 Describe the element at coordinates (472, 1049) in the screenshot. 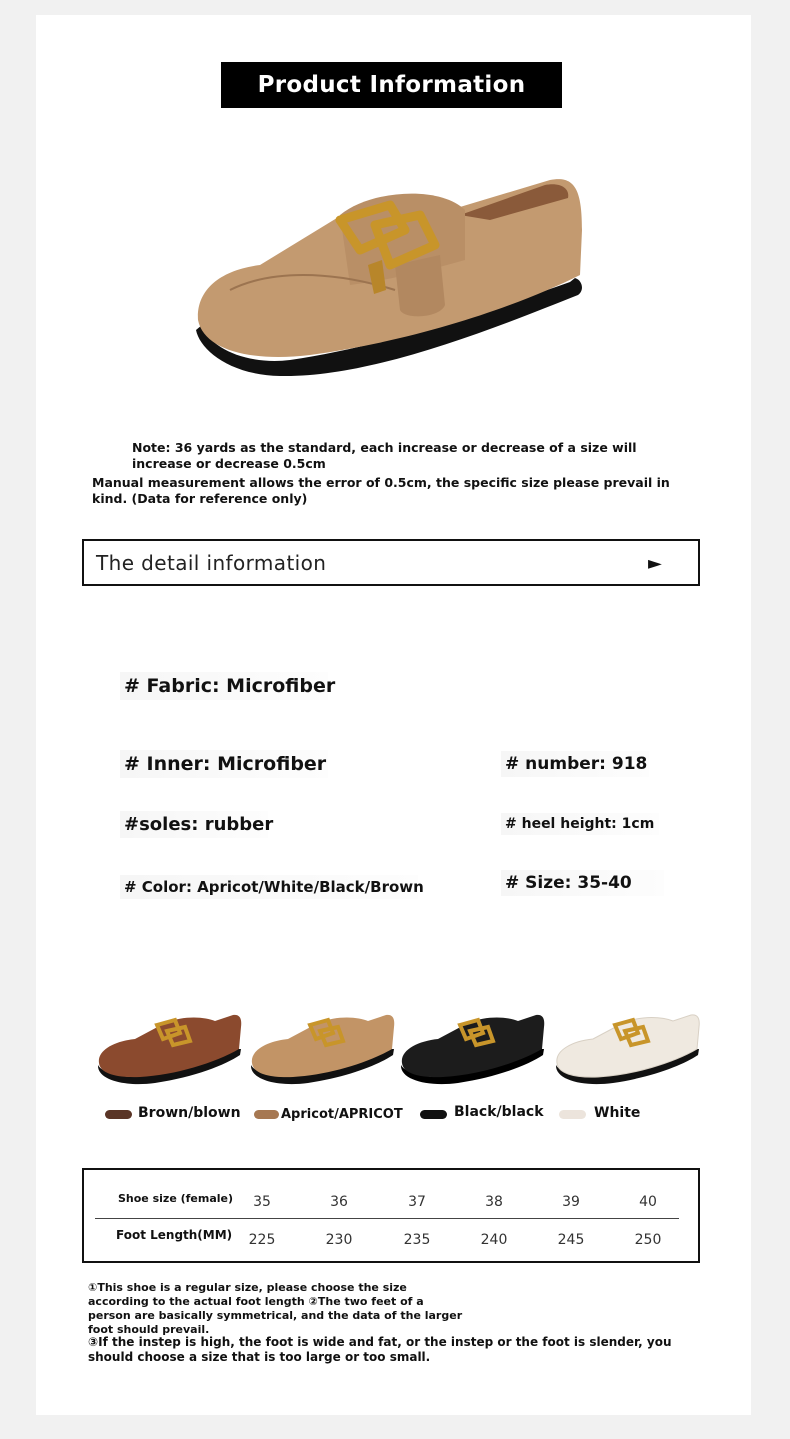

I see `black-shoe-image` at that location.